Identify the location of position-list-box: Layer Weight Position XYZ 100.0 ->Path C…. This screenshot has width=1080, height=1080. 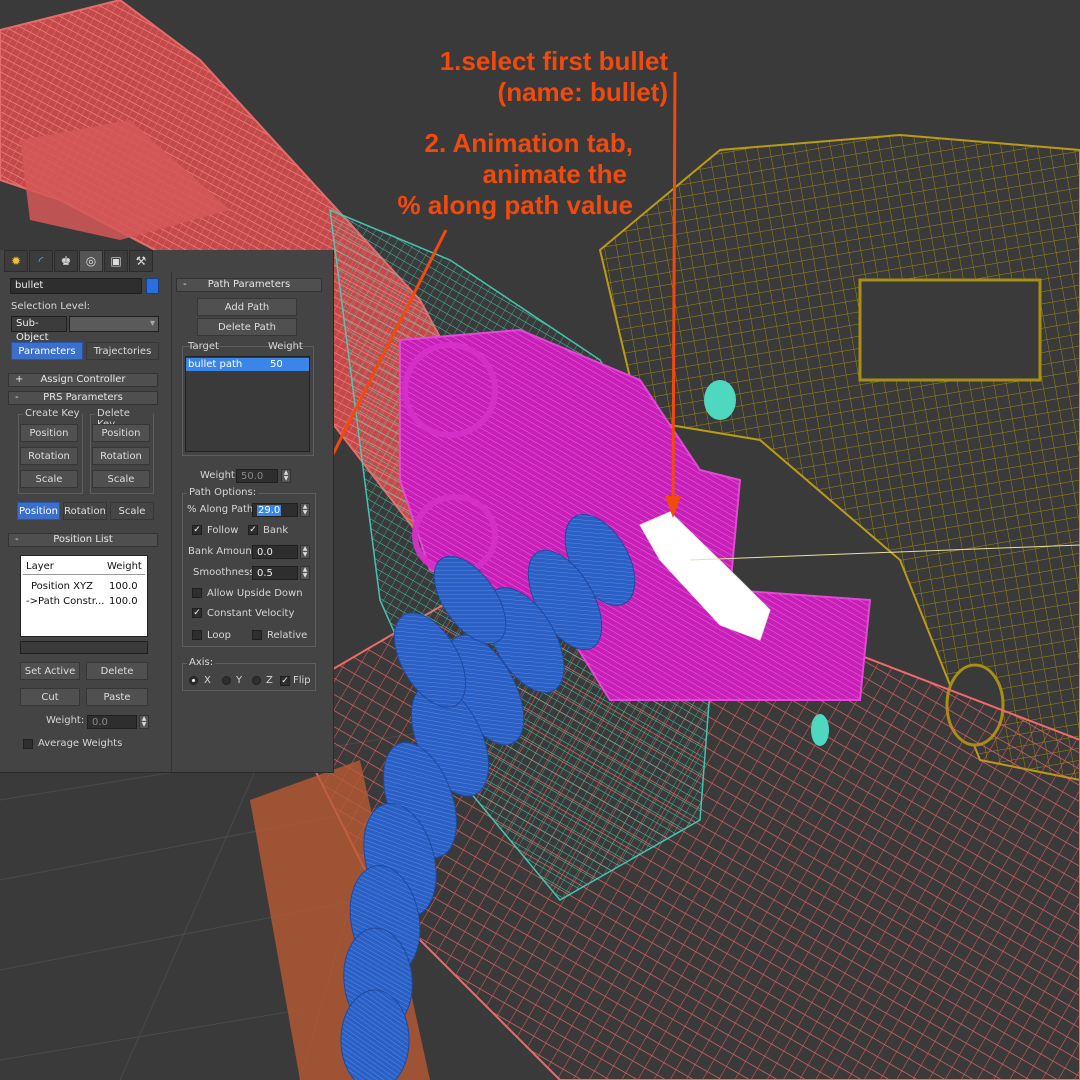
(84, 596).